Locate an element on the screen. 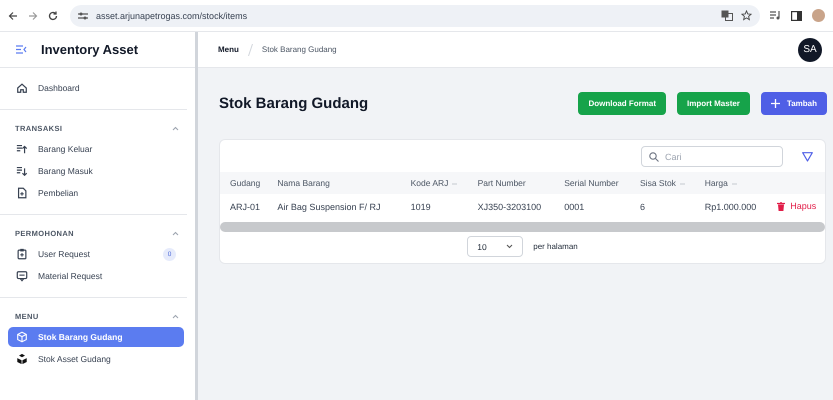  message-icon is located at coordinates (22, 276).